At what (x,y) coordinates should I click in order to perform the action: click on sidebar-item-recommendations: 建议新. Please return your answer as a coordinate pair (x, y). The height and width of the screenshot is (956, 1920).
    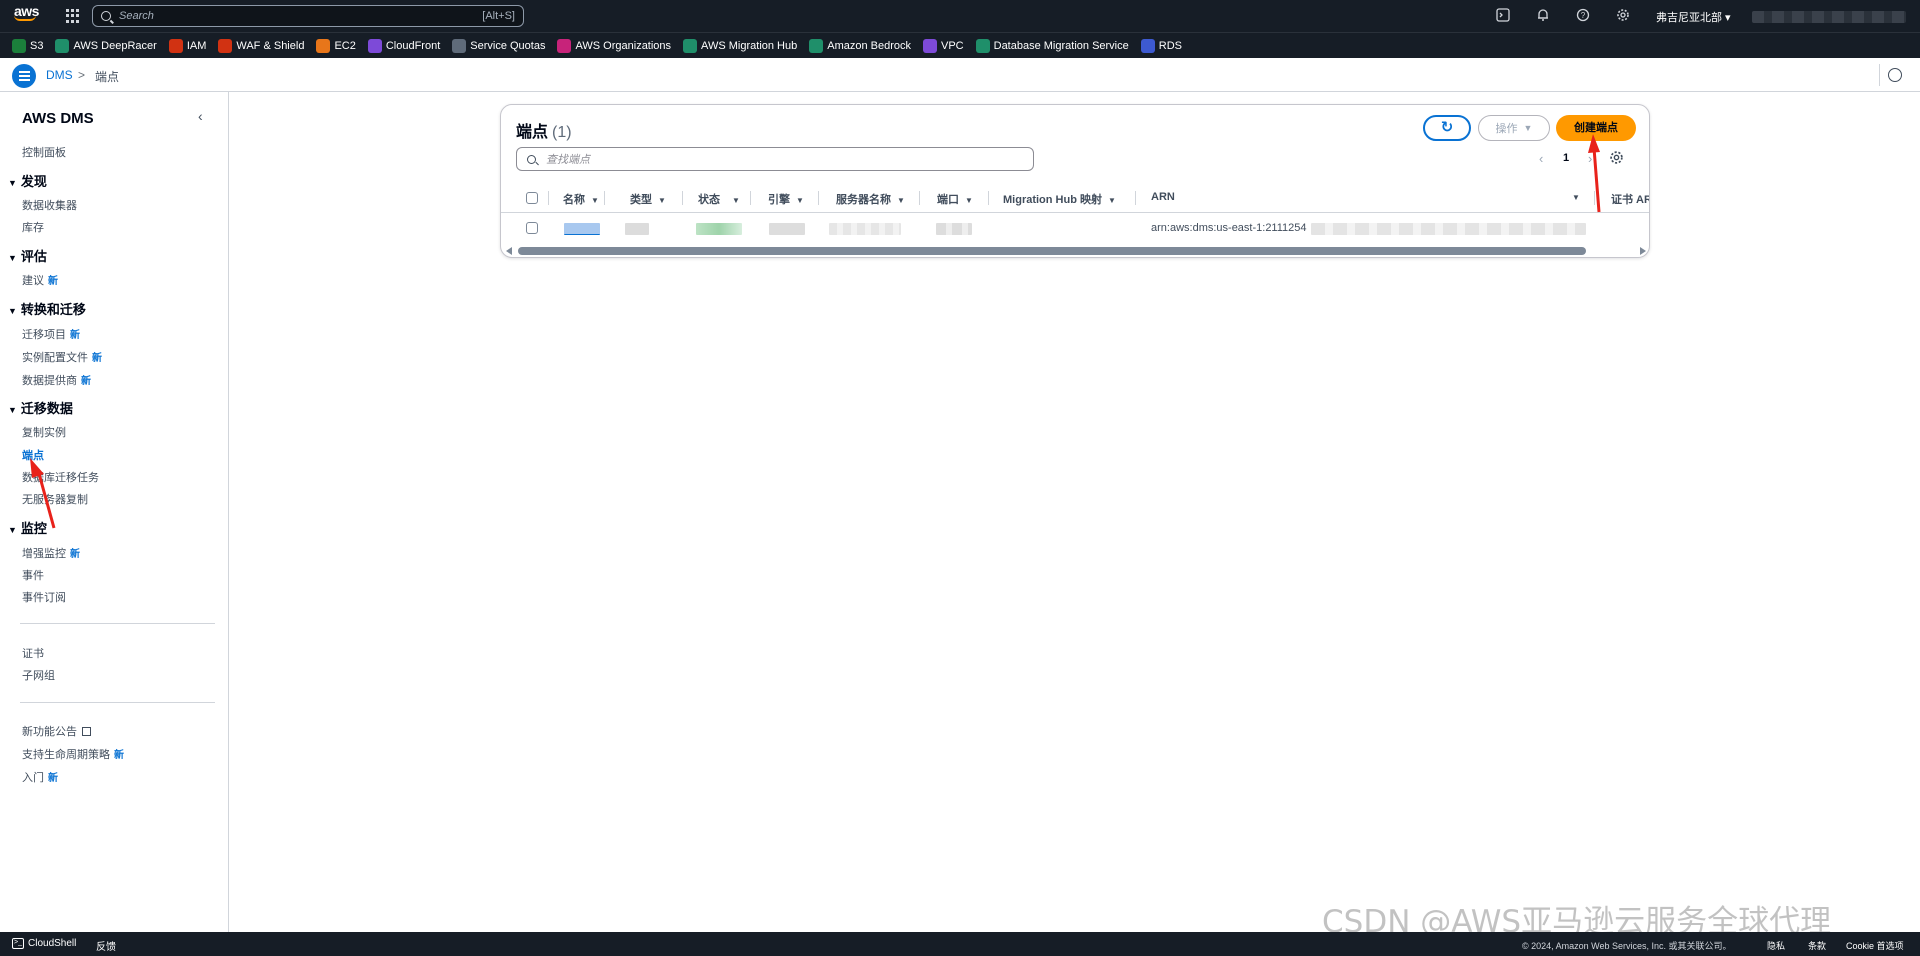
    Looking at the image, I should click on (40, 280).